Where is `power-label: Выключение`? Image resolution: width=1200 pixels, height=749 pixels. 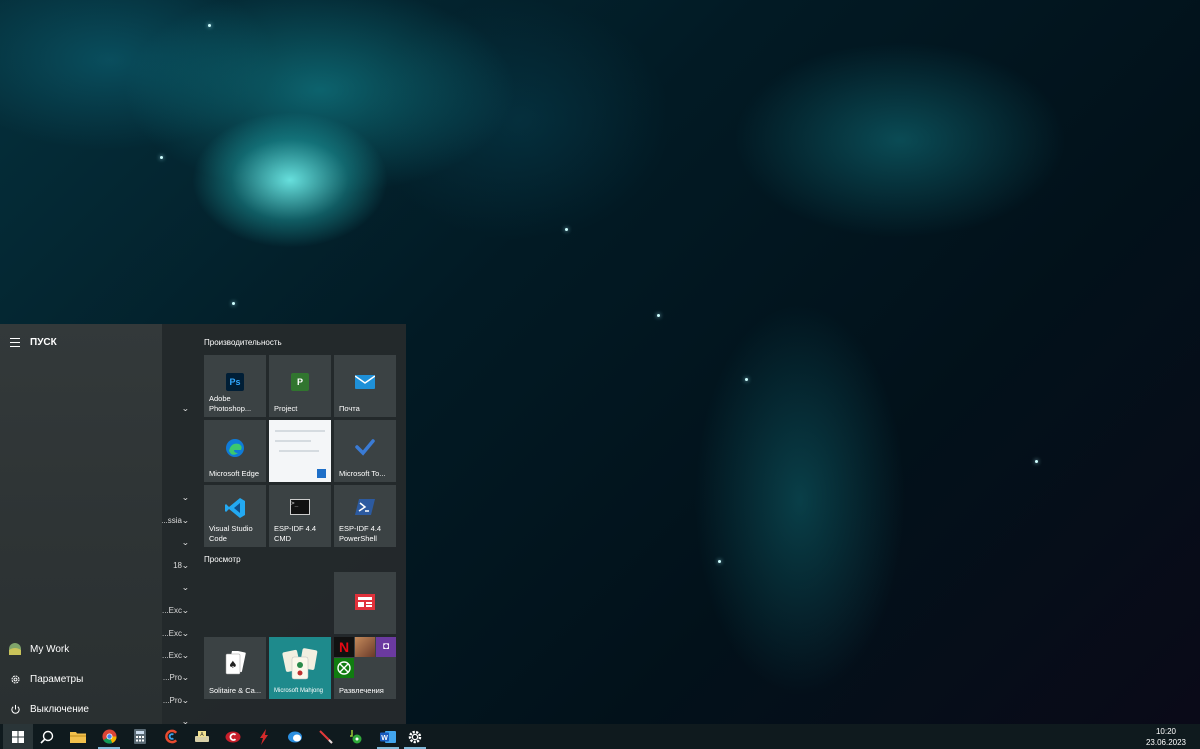 power-label: Выключение is located at coordinates (59, 709).